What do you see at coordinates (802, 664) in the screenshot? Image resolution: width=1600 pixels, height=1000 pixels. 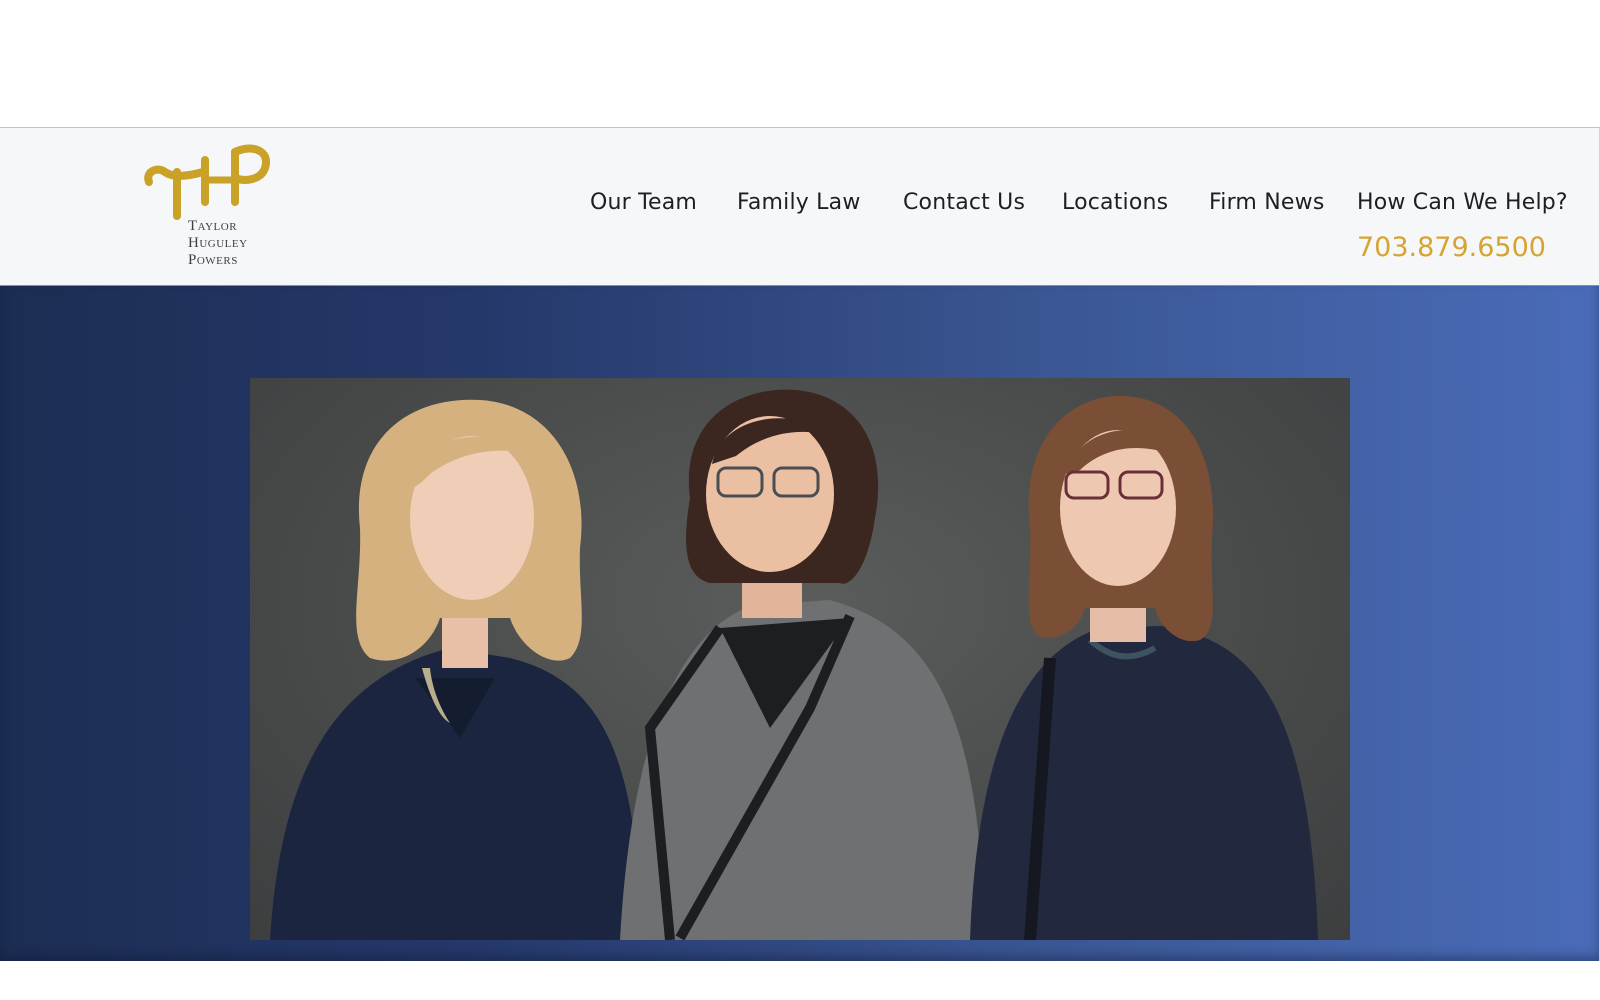 I see `person-center` at bounding box center [802, 664].